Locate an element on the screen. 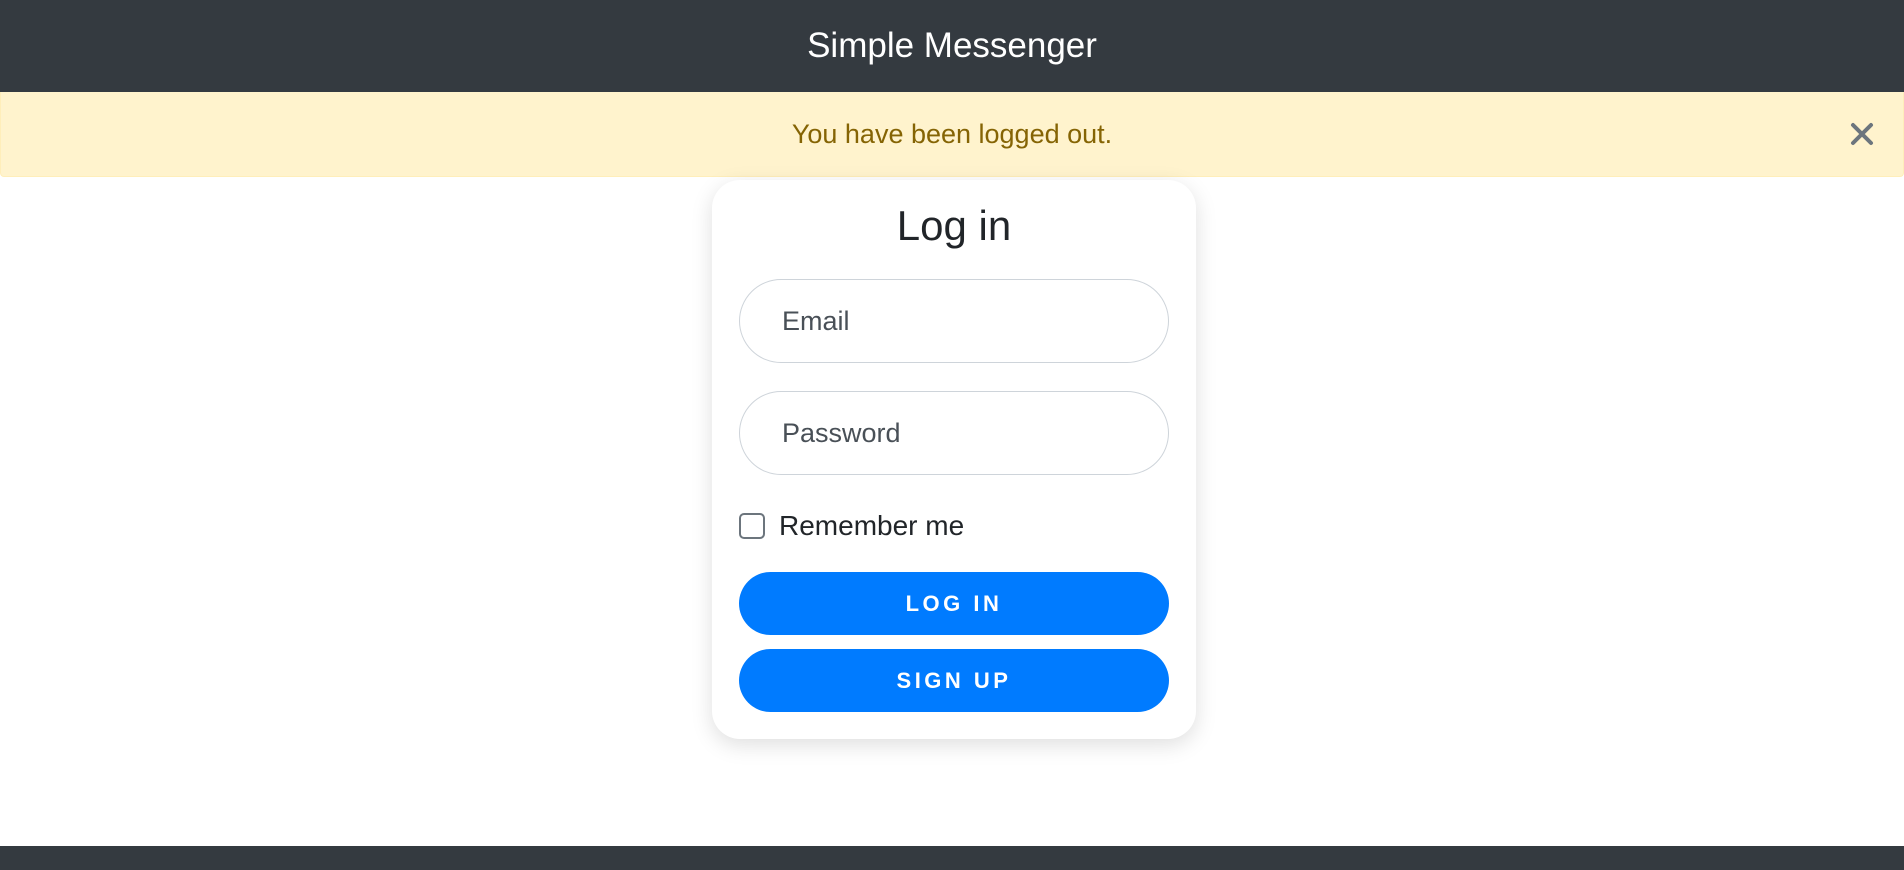 The width and height of the screenshot is (1904, 870). remember-me: Remember me is located at coordinates (851, 526).